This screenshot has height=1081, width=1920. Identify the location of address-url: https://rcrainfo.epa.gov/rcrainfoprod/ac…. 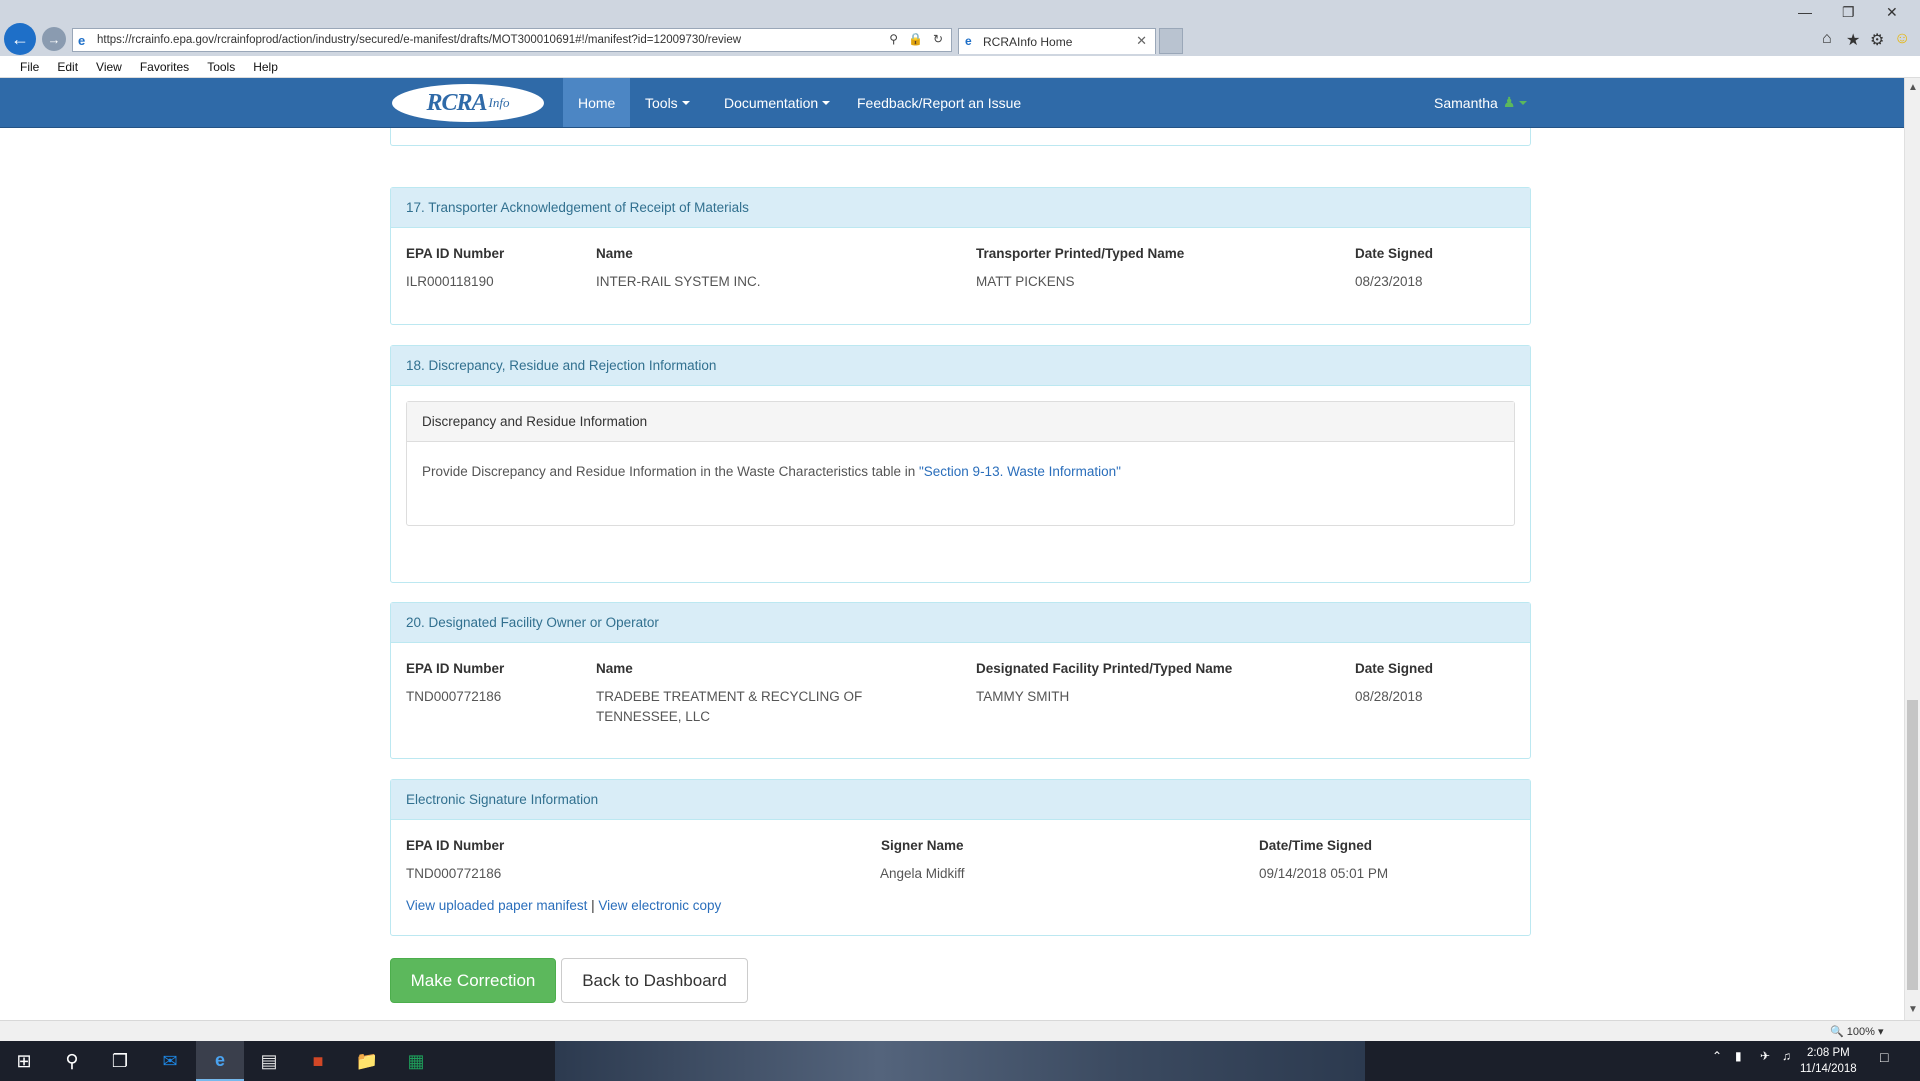
(419, 40).